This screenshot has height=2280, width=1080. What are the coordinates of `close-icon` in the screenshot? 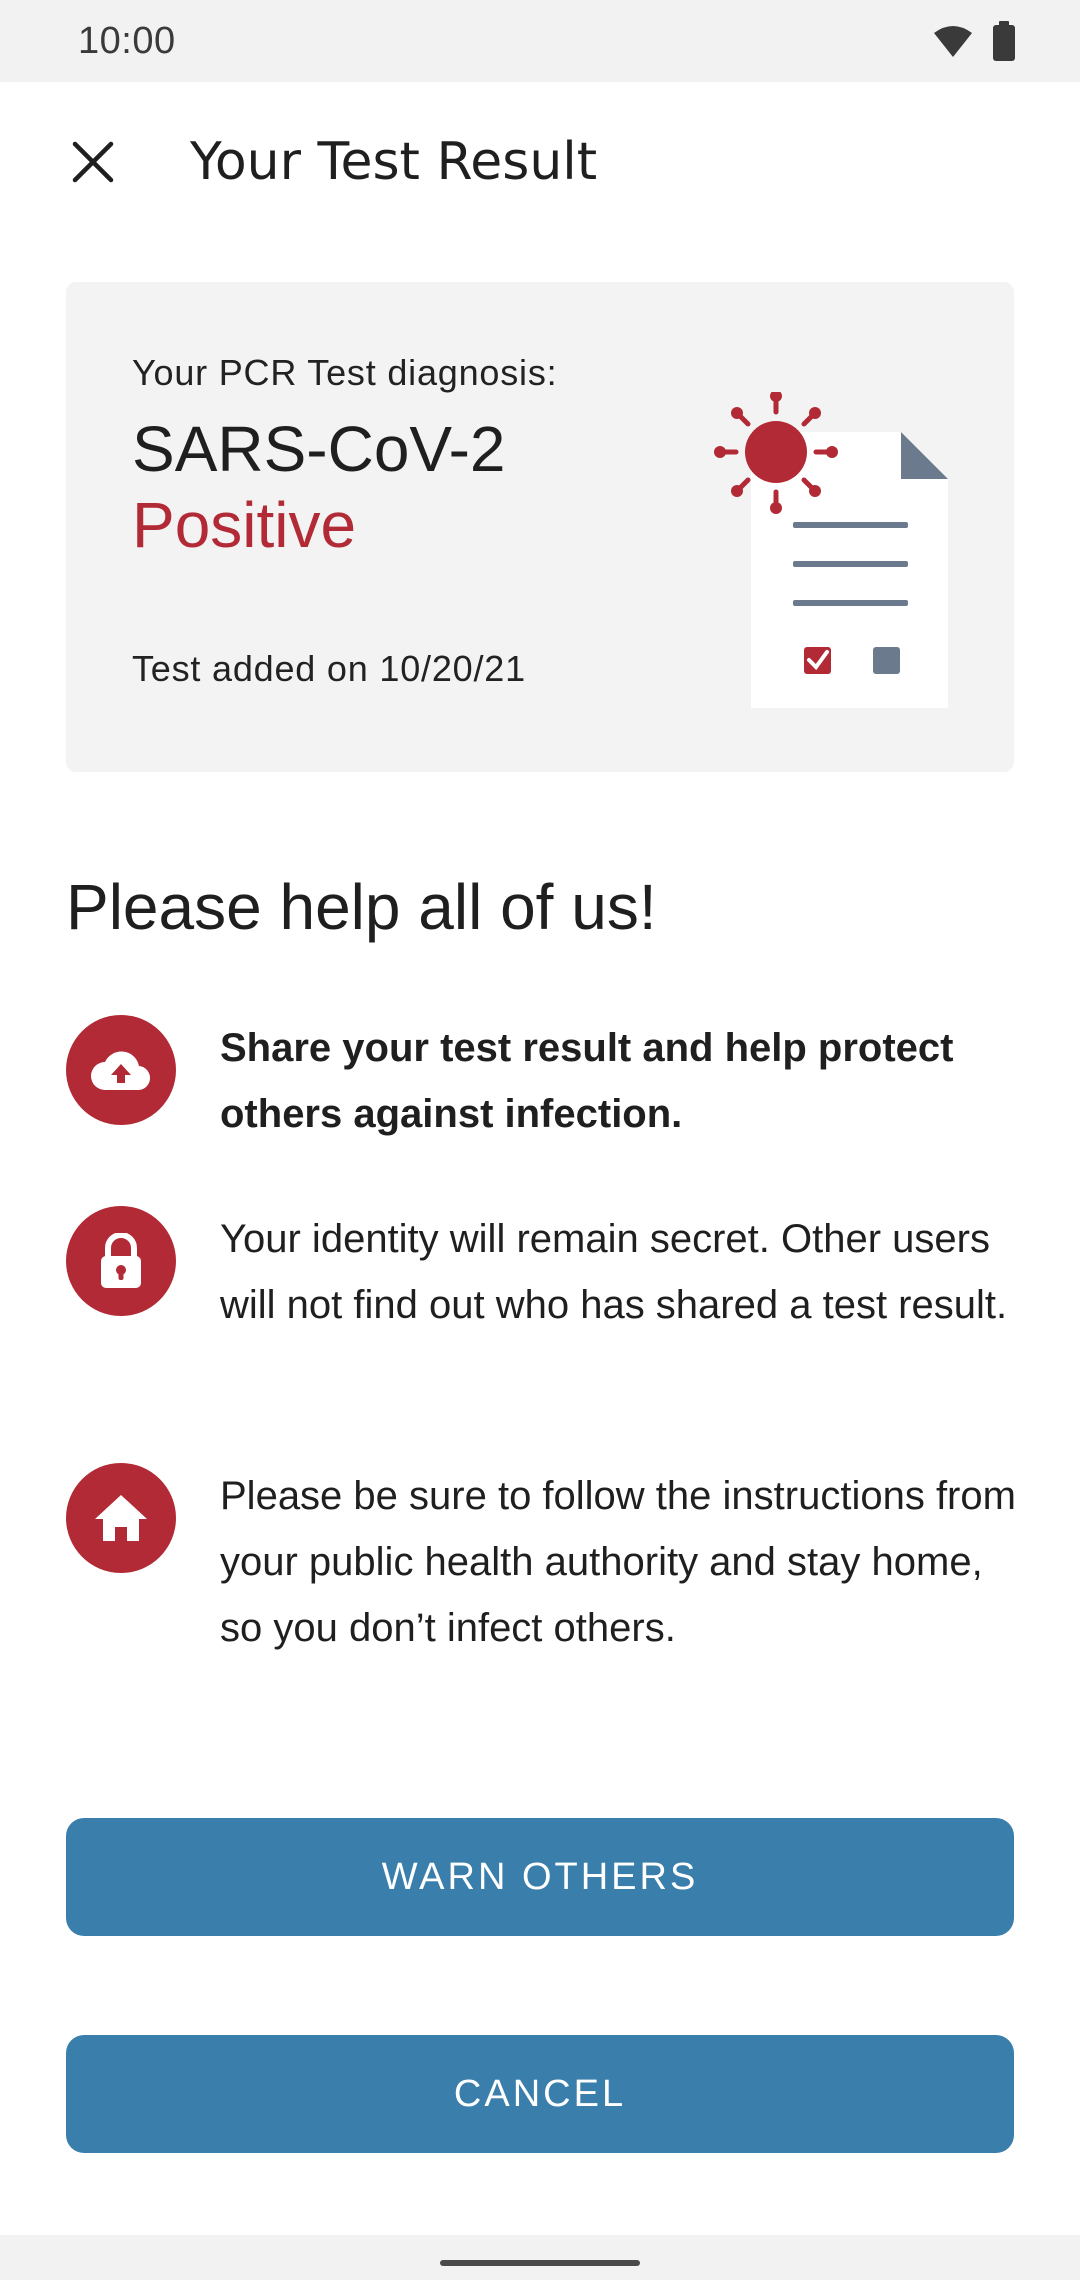 It's located at (93, 162).